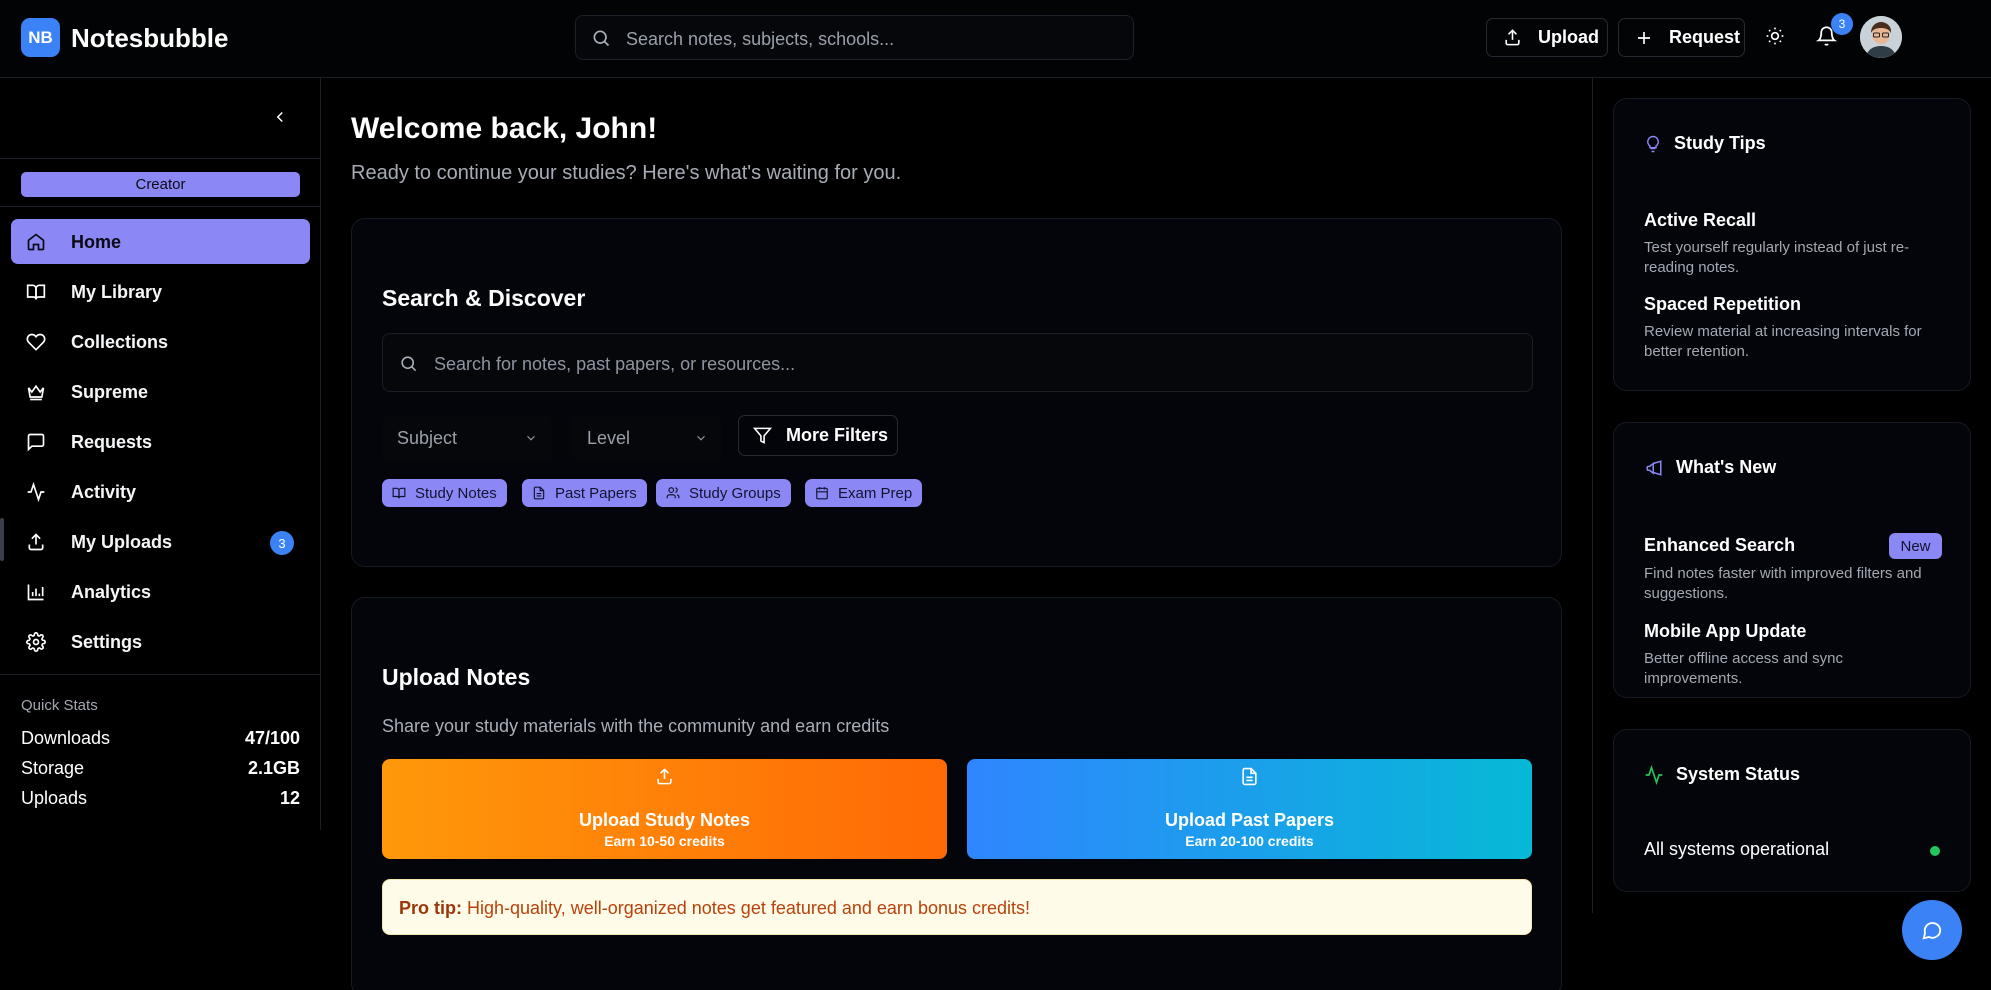 The height and width of the screenshot is (990, 1991). What do you see at coordinates (1932, 930) in the screenshot?
I see `chat-button` at bounding box center [1932, 930].